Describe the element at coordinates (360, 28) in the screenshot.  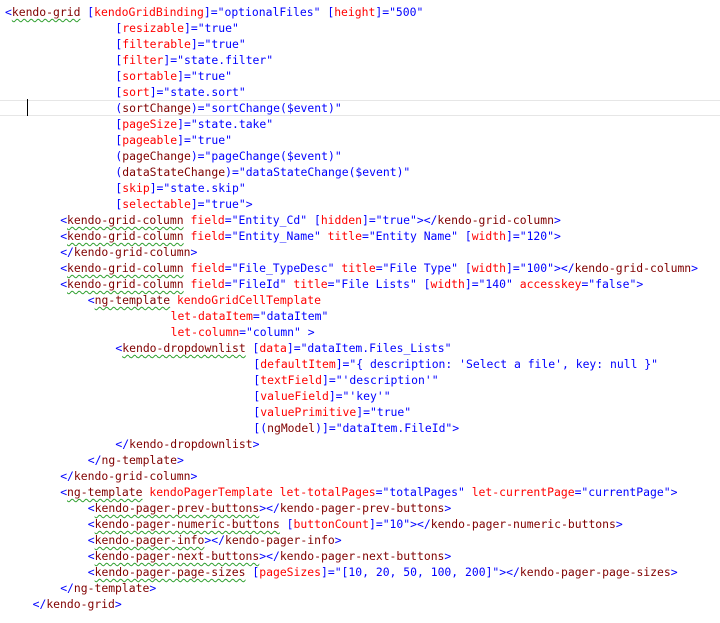
I see `code-line: [resizable]="true"` at that location.